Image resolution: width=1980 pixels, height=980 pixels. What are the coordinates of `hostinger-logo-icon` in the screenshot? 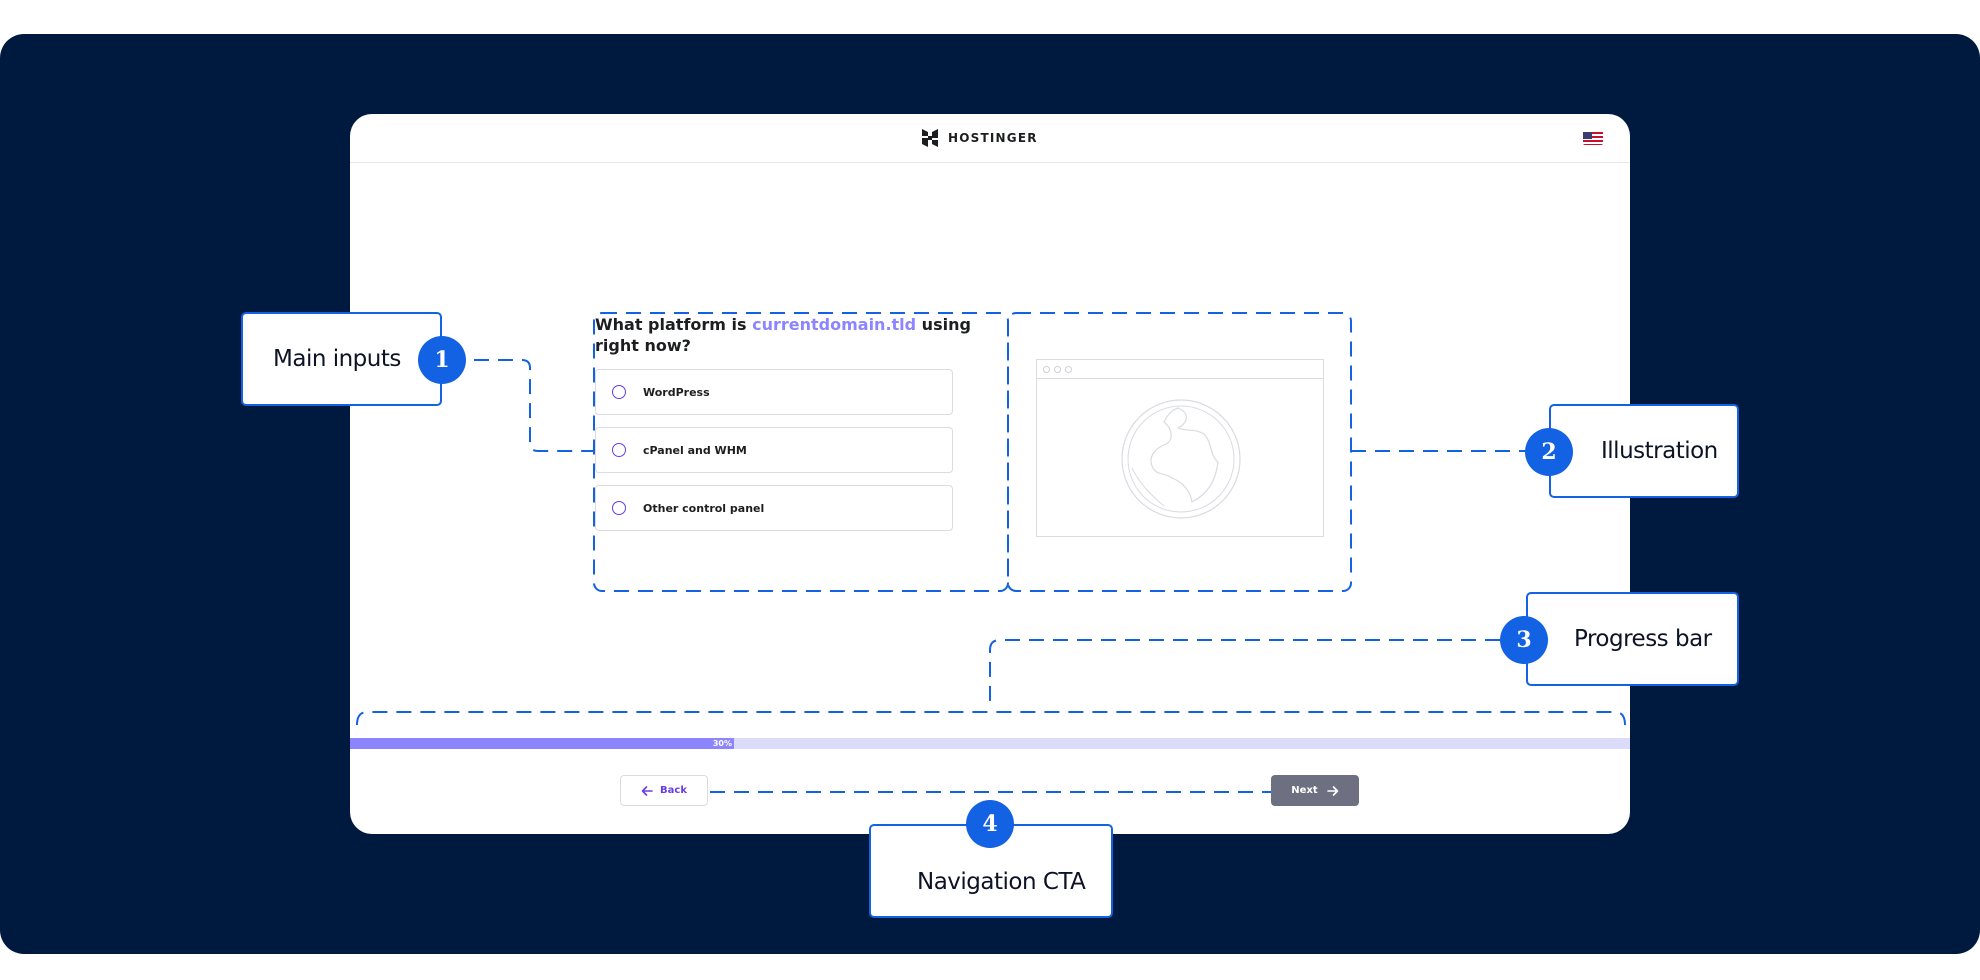 It's located at (930, 138).